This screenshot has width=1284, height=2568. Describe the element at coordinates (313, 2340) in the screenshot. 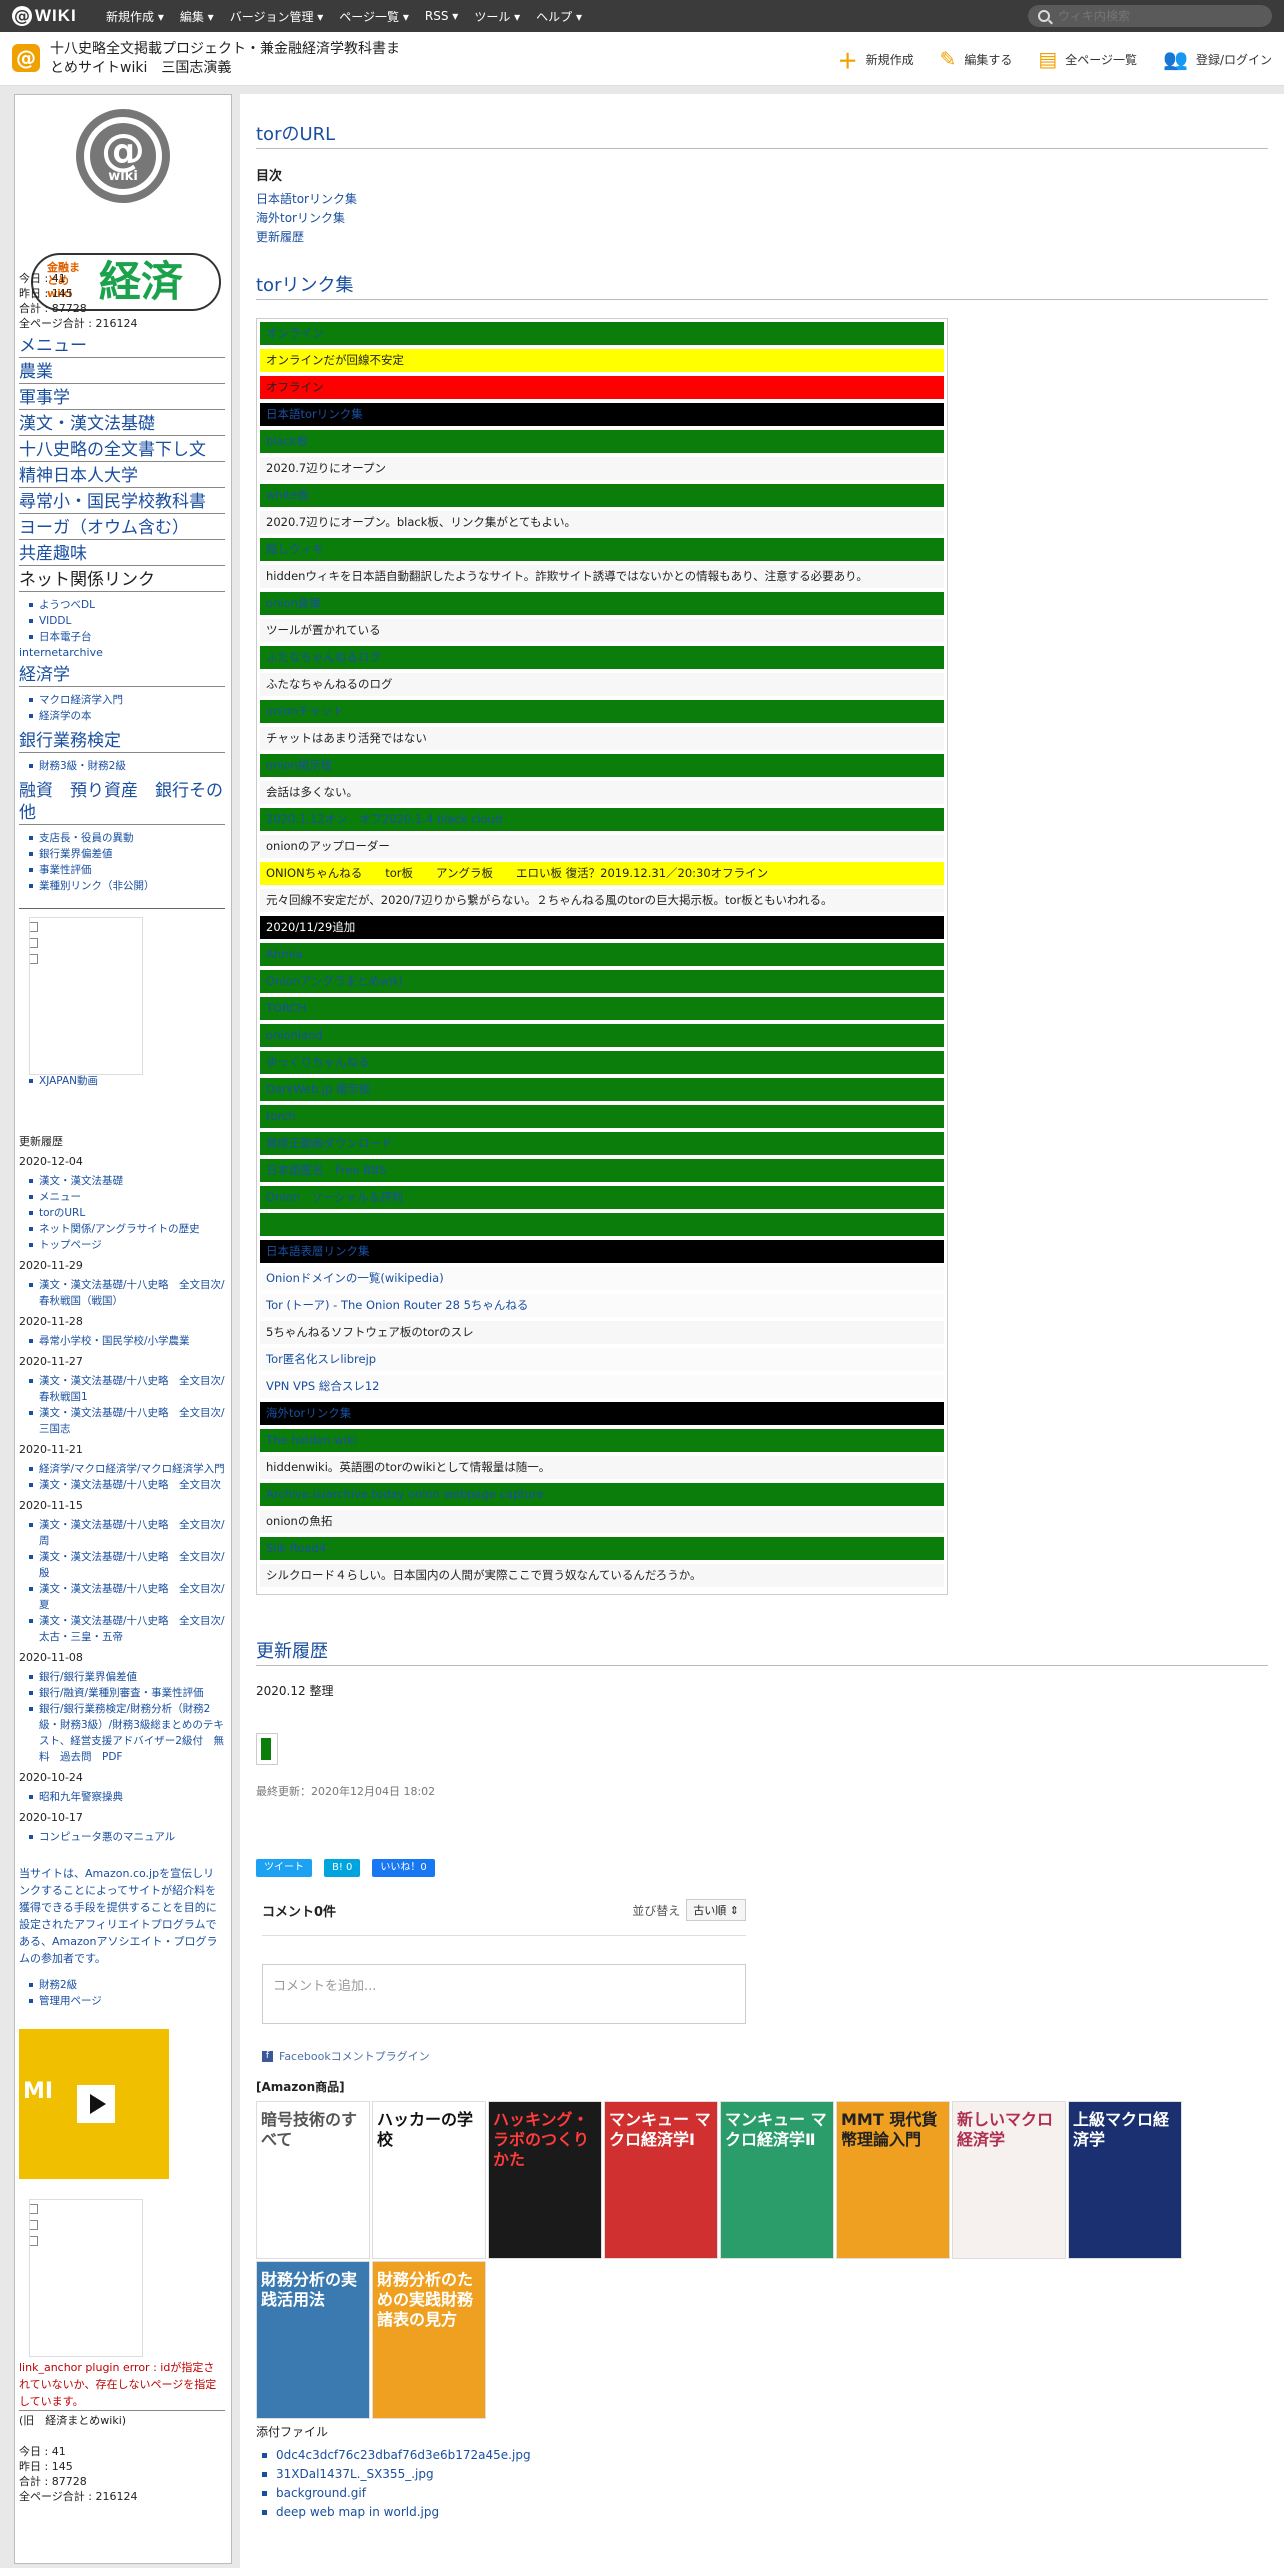

I see `book-cover: 財務分析の実践活用法` at that location.